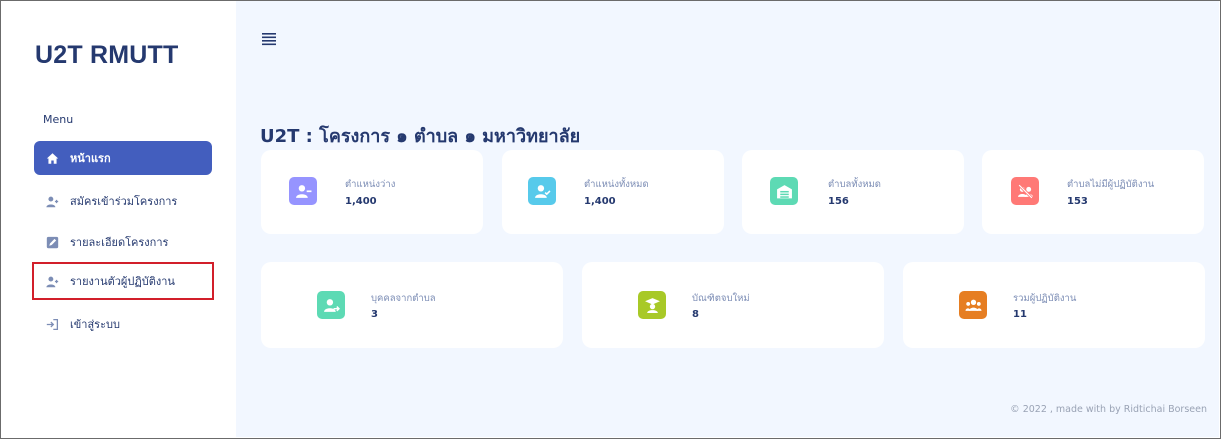 This screenshot has height=439, width=1221. What do you see at coordinates (721, 298) in the screenshot?
I see `stat-label: บัณฑิตจบใหม่` at bounding box center [721, 298].